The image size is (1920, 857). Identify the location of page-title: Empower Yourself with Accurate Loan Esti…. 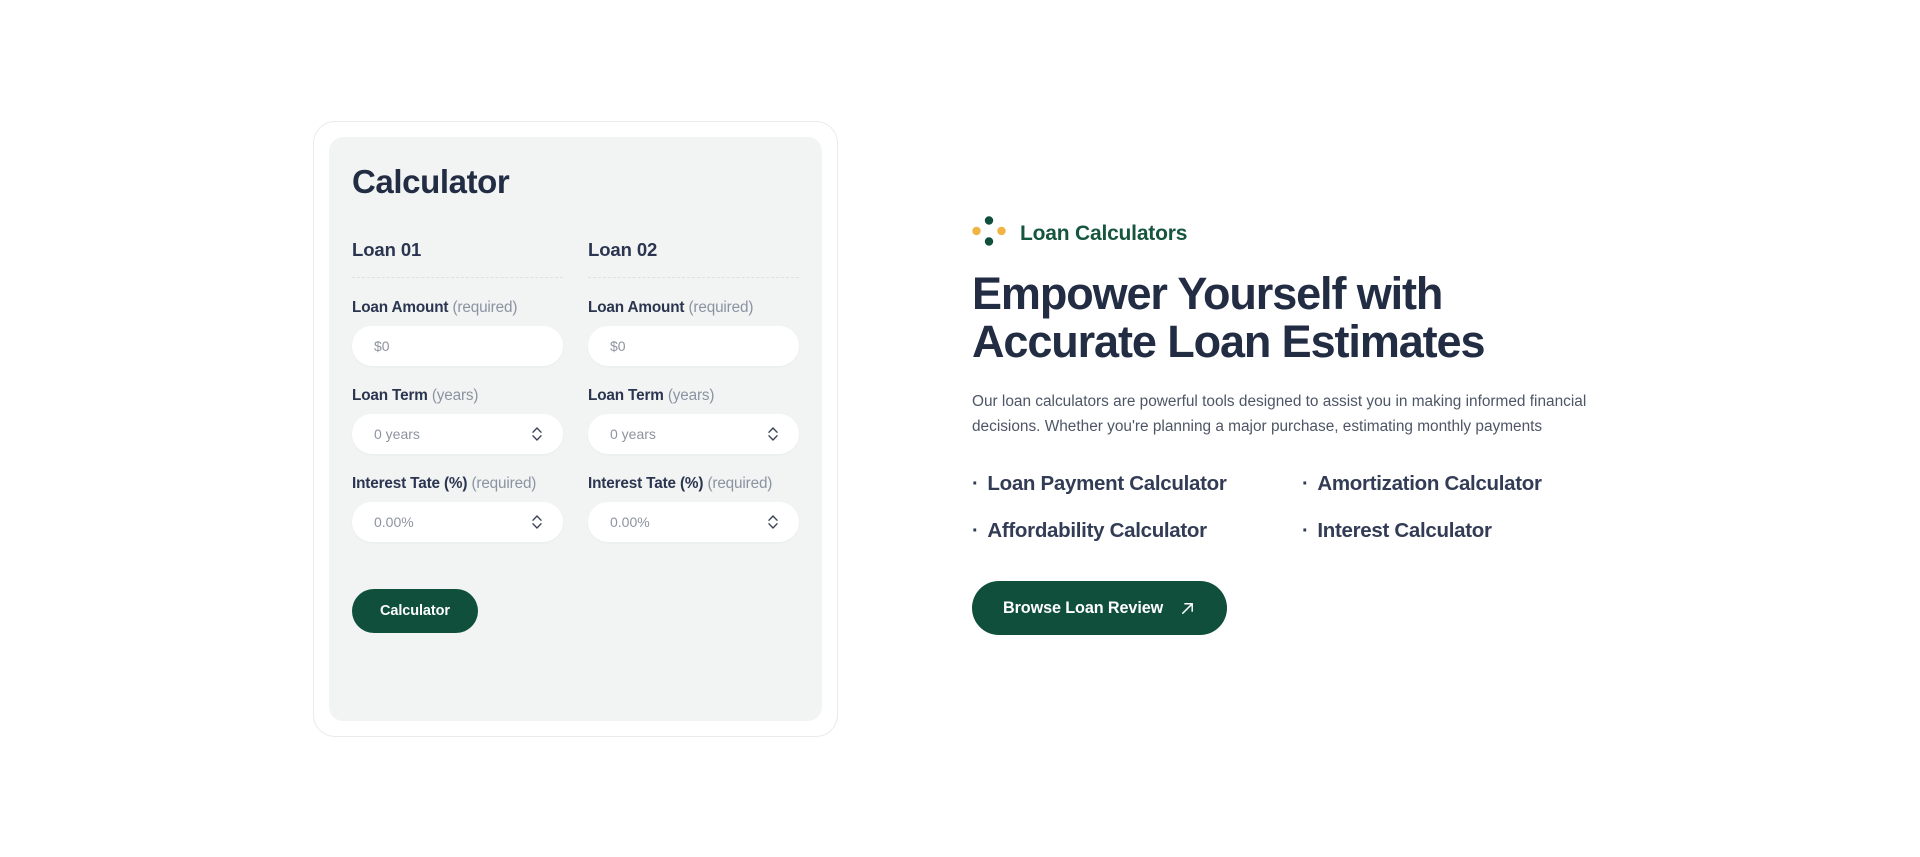
(1229, 318).